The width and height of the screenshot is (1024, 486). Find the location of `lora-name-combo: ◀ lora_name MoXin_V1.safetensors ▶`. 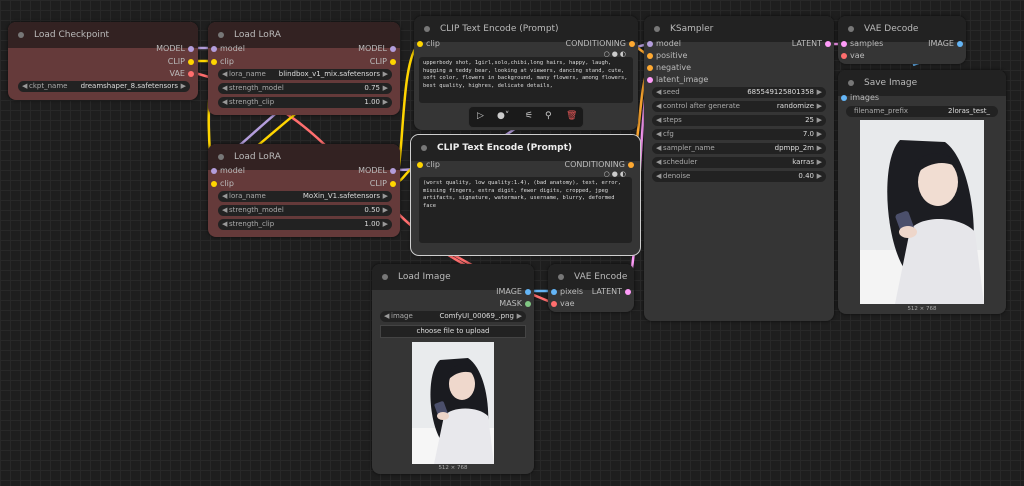

lora-name-combo: ◀ lora_name MoXin_V1.safetensors ▶ is located at coordinates (305, 196).